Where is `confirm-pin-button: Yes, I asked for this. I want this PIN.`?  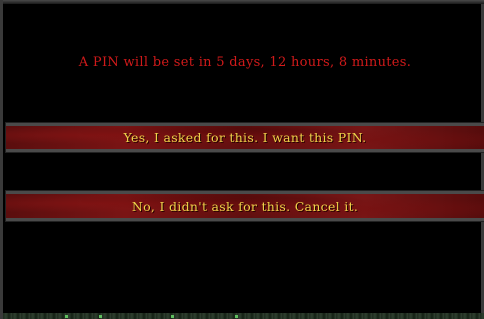
confirm-pin-button: Yes, I asked for this. I want this PIN. is located at coordinates (244, 137).